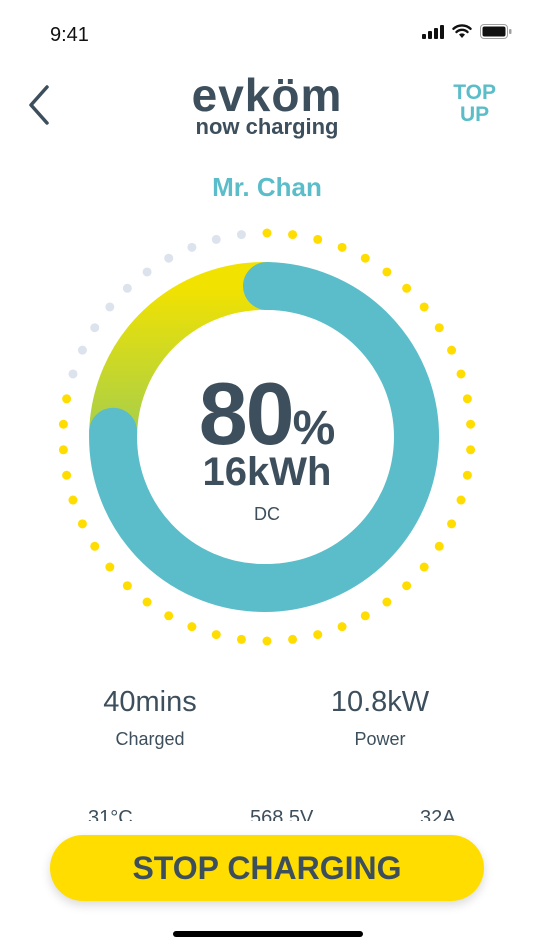  What do you see at coordinates (69, 35) in the screenshot?
I see `status-time: 9:41` at bounding box center [69, 35].